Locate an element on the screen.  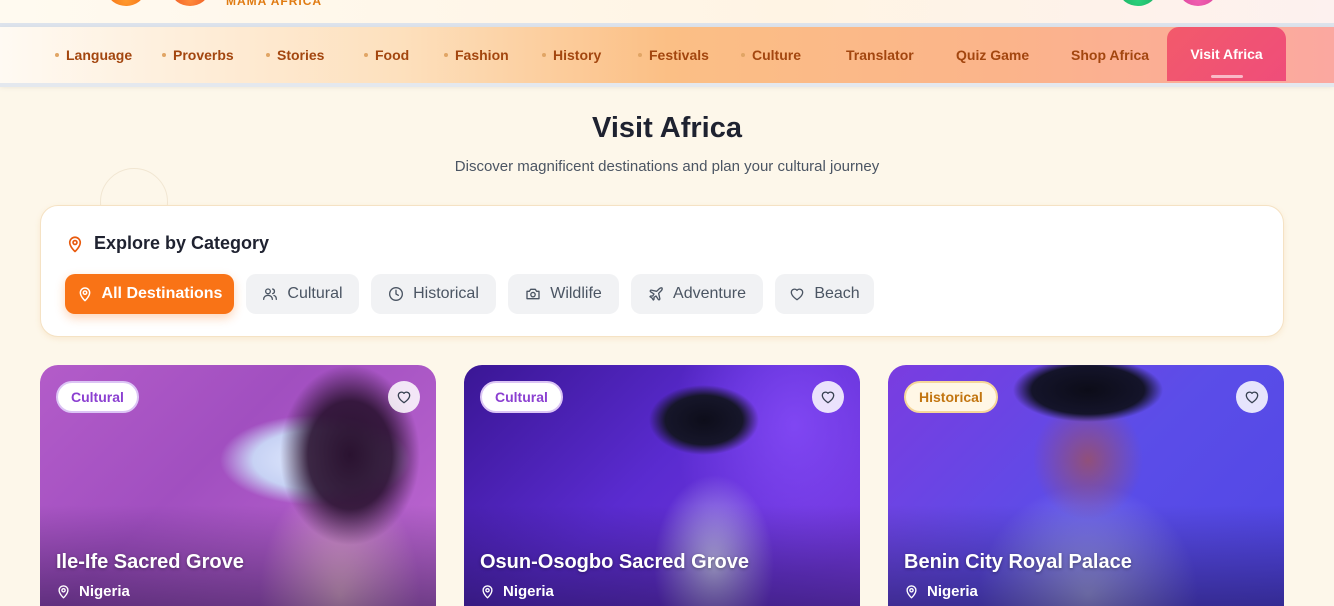
plane-icon is located at coordinates (656, 294).